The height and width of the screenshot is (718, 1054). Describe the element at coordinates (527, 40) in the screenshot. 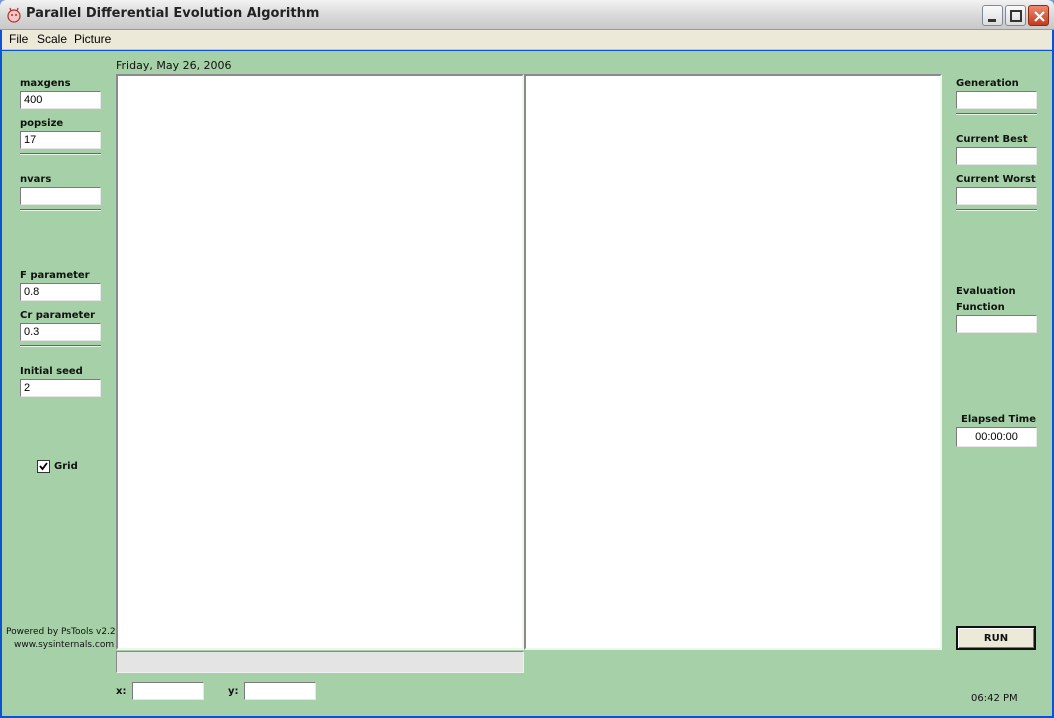

I see `menu-bar: File Scale Picture` at that location.